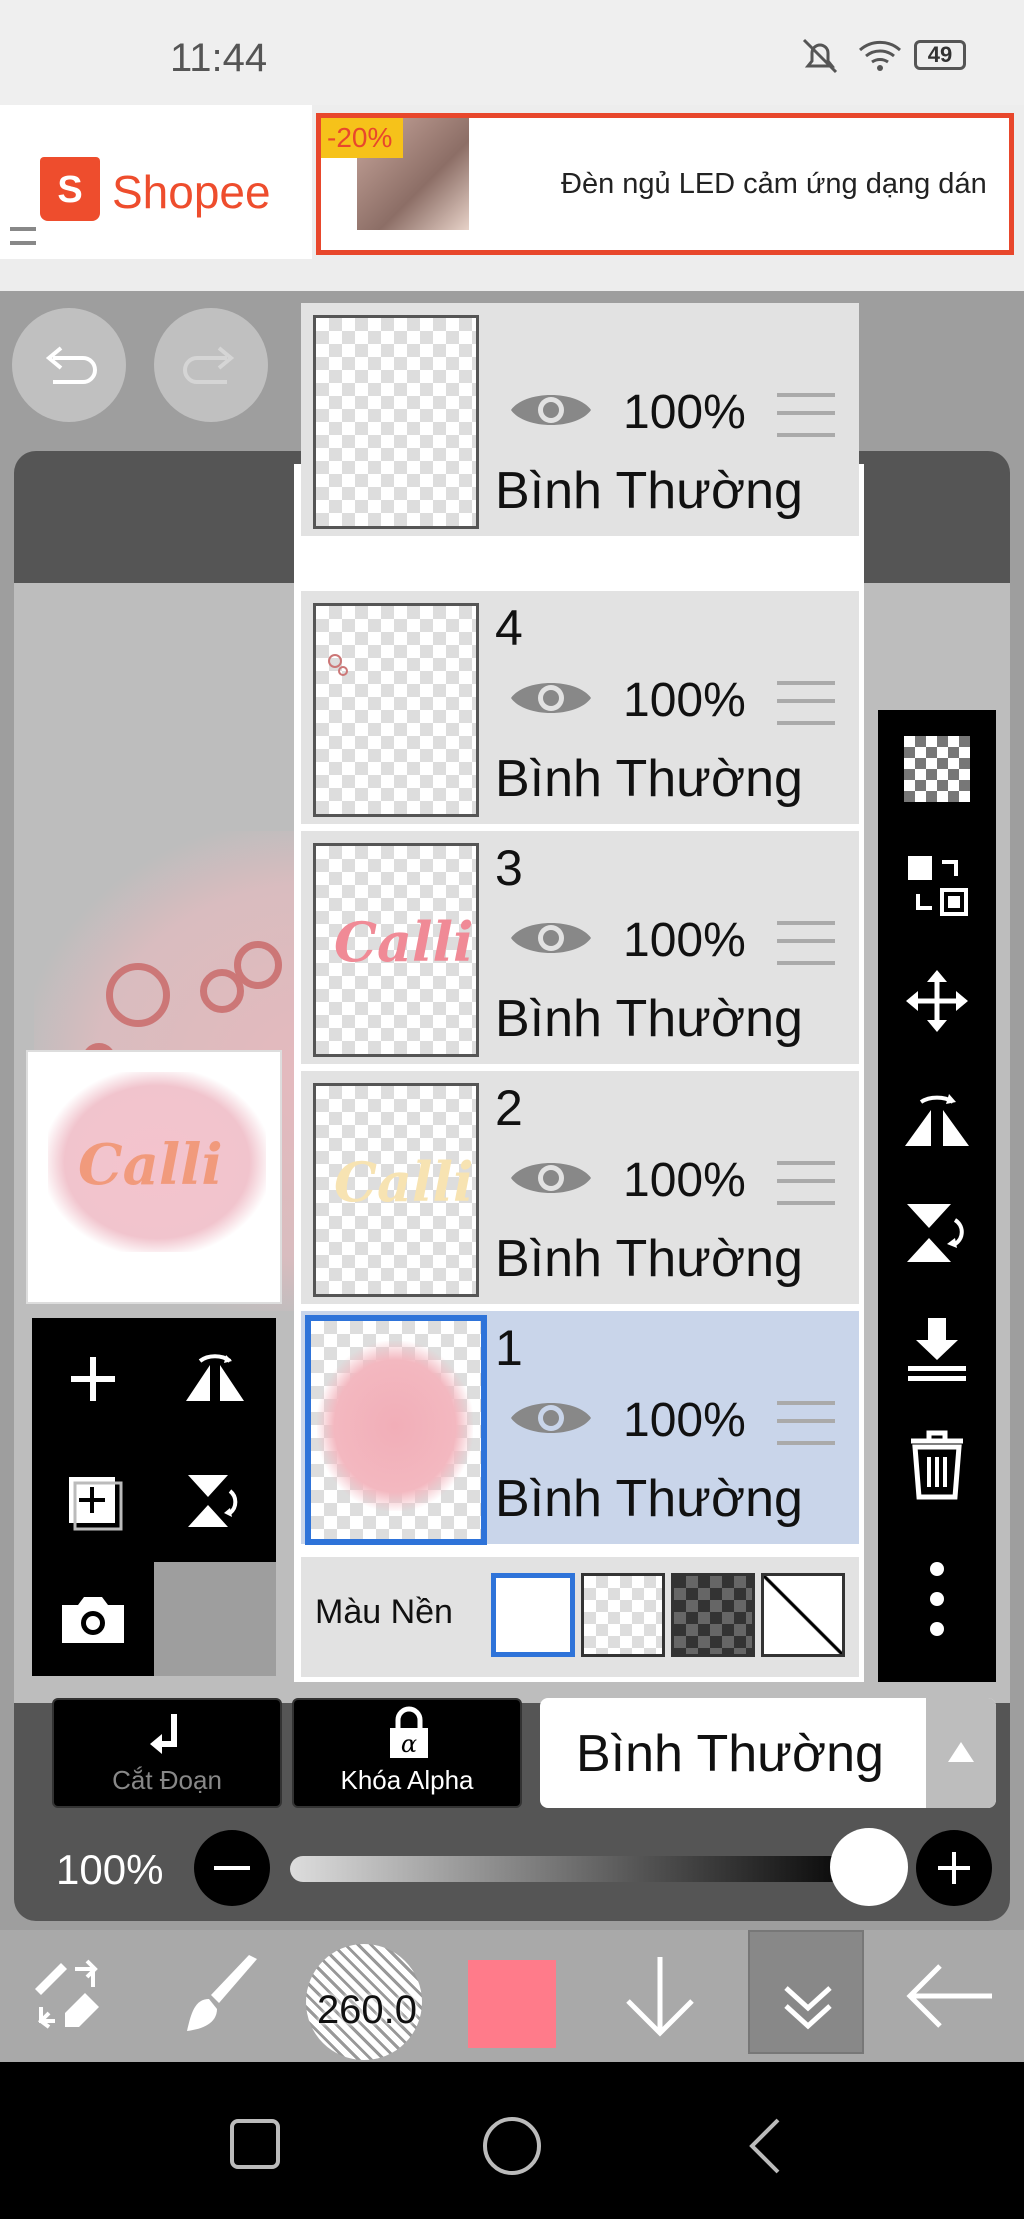 This screenshot has width=1024, height=2219. I want to click on layer-row: Calli 3 100% Bình Thường, so click(580, 949).